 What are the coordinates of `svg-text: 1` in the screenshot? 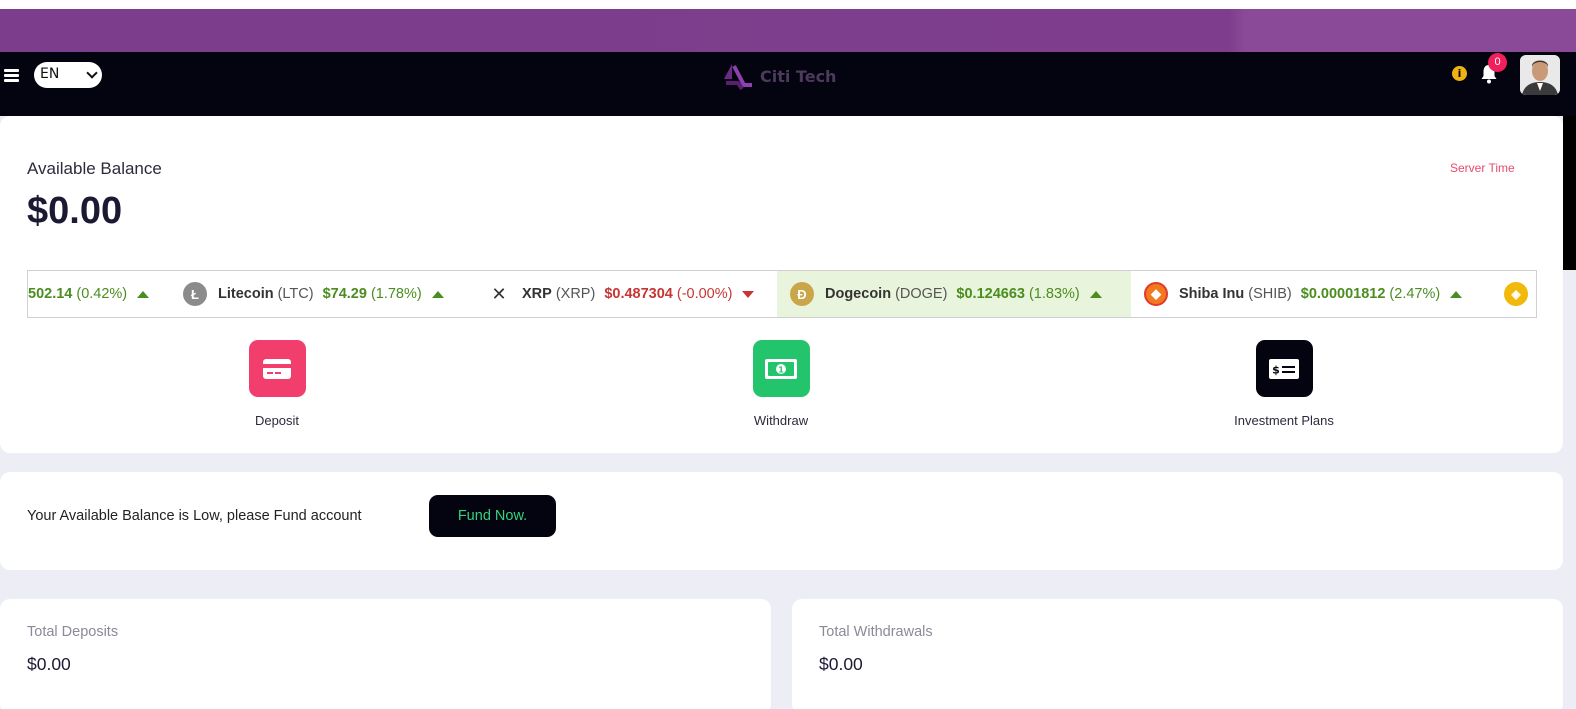 It's located at (781, 369).